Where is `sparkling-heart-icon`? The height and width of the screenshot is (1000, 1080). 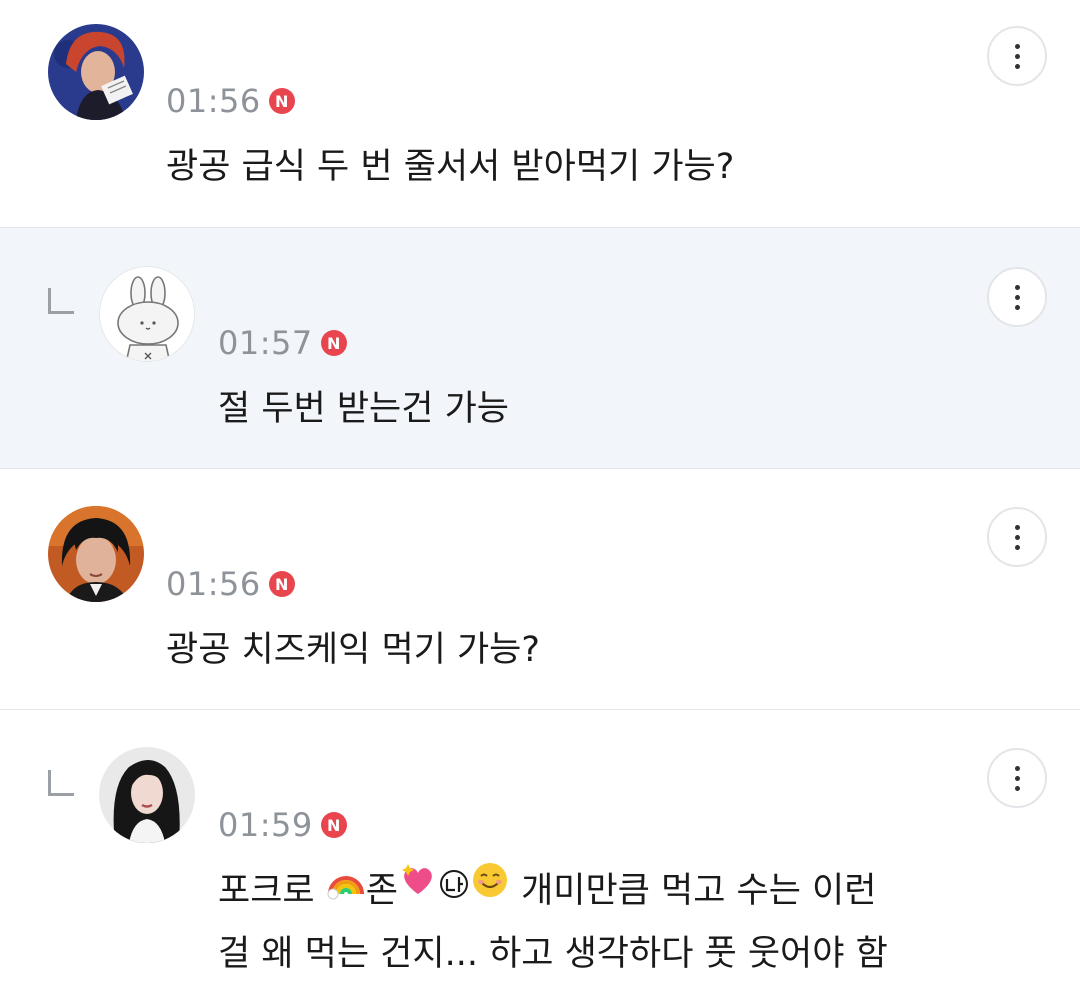 sparkling-heart-icon is located at coordinates (418, 889).